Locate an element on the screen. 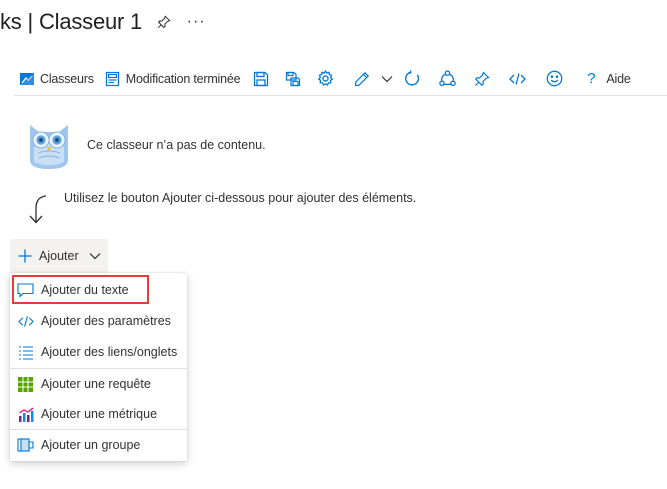  metric-chart-icon is located at coordinates (25, 414).